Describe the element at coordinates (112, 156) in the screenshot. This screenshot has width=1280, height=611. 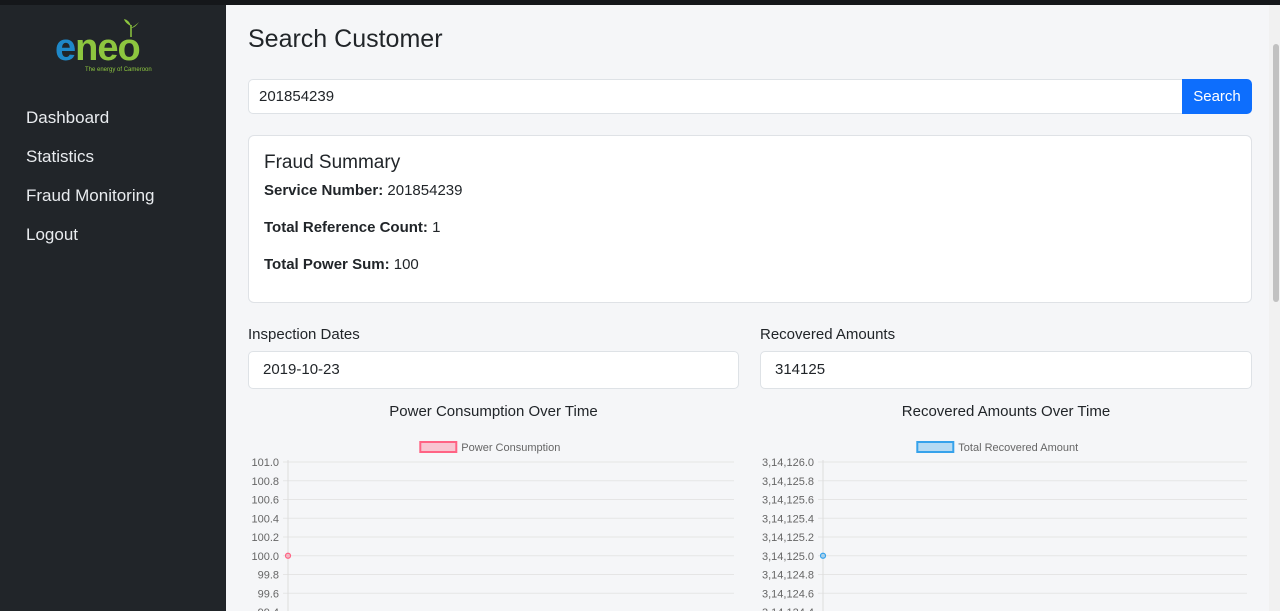
I see `sidebar-item-statistics: Statistics` at that location.